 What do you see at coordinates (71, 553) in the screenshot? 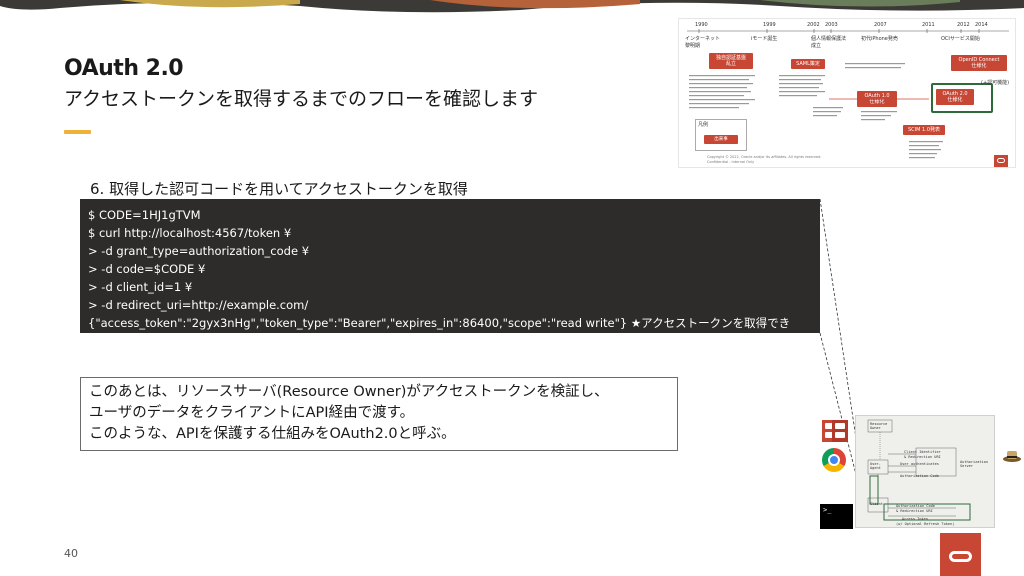
I see `page-number: 40` at bounding box center [71, 553].